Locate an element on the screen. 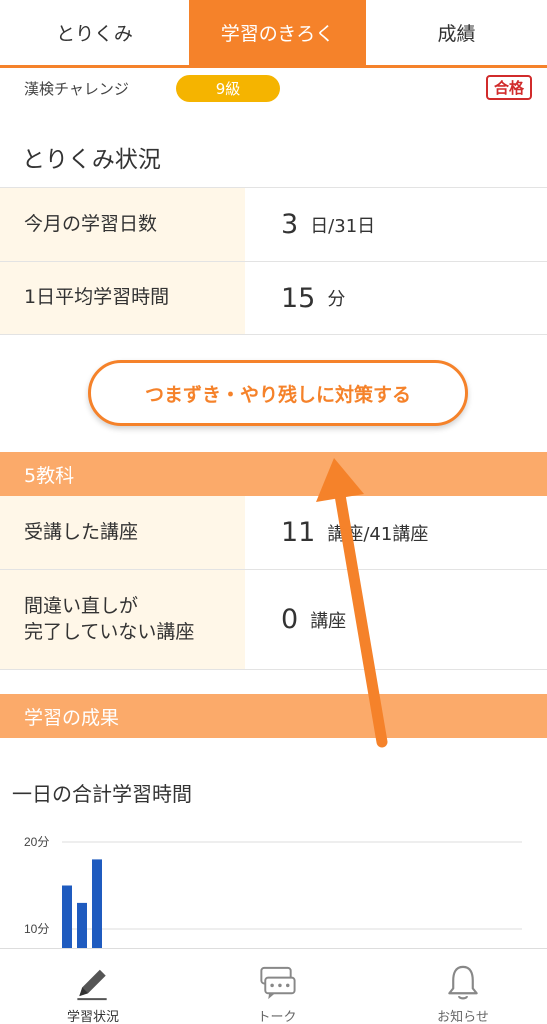  pass-badge: 合格 is located at coordinates (509, 87).